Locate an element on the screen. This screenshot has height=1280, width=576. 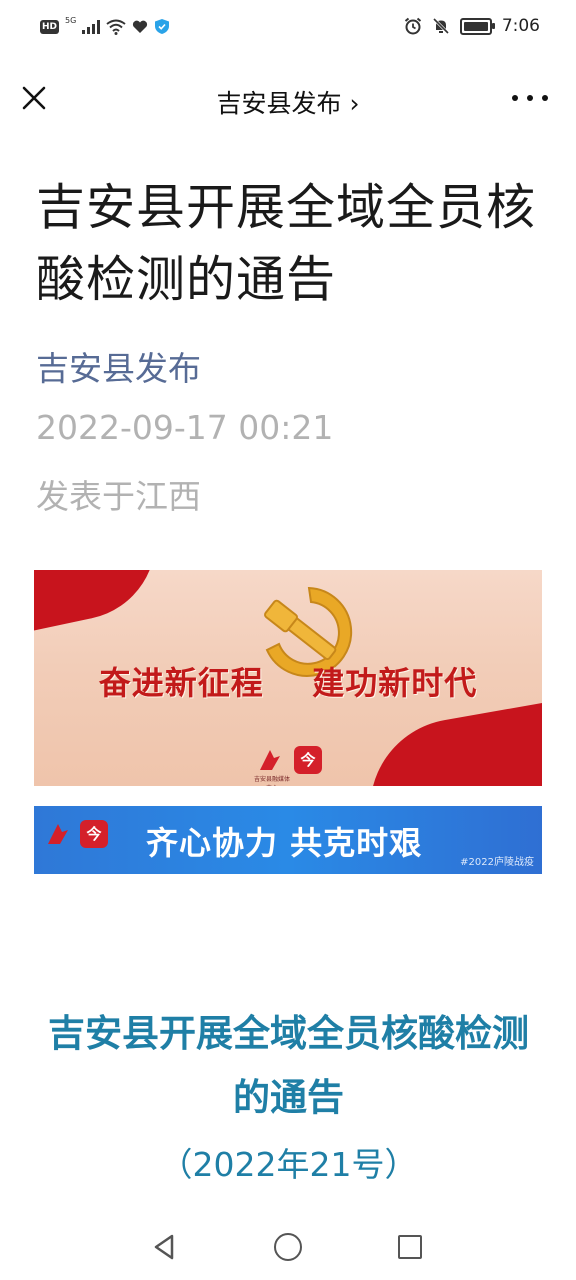
clock: 7:06 is located at coordinates (520, 26).